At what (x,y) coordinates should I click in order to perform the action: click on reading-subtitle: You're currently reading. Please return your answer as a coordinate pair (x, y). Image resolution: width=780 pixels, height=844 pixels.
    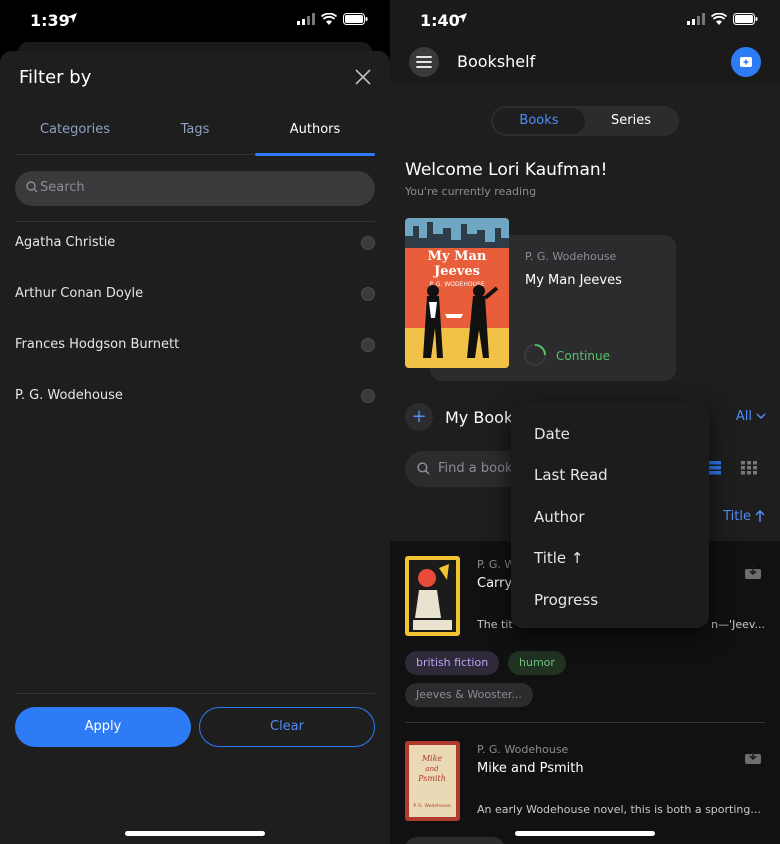
    Looking at the image, I should click on (471, 191).